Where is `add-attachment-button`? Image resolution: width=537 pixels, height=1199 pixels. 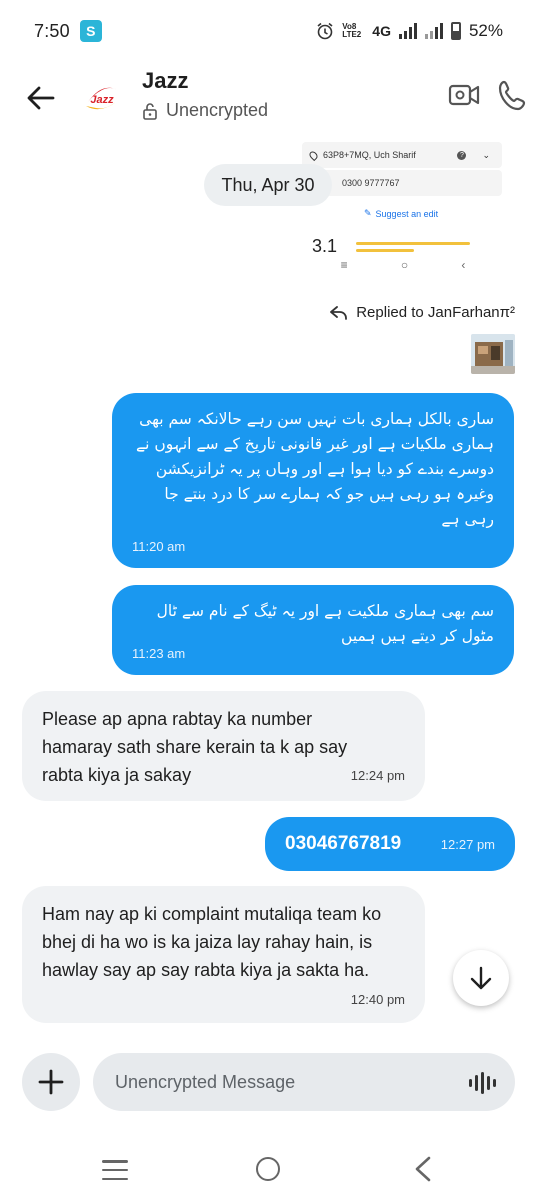
add-attachment-button is located at coordinates (51, 1082).